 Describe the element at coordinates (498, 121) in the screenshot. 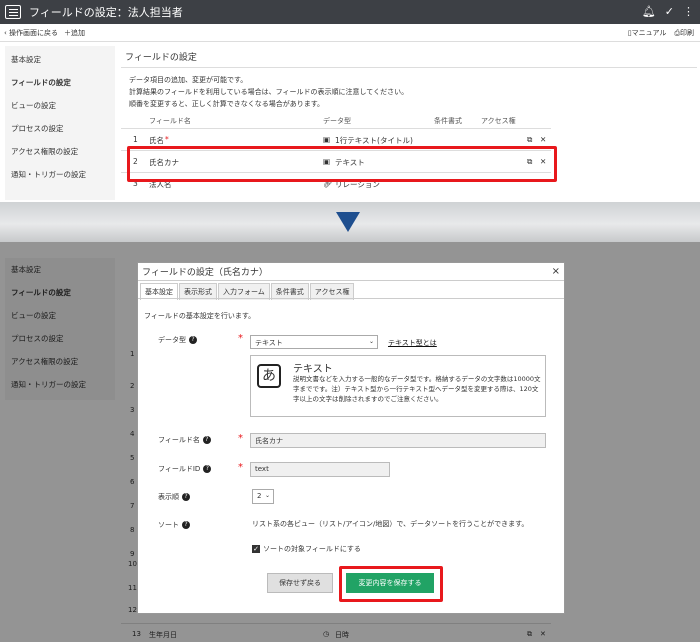

I see `col-header-access: アクセス権` at that location.